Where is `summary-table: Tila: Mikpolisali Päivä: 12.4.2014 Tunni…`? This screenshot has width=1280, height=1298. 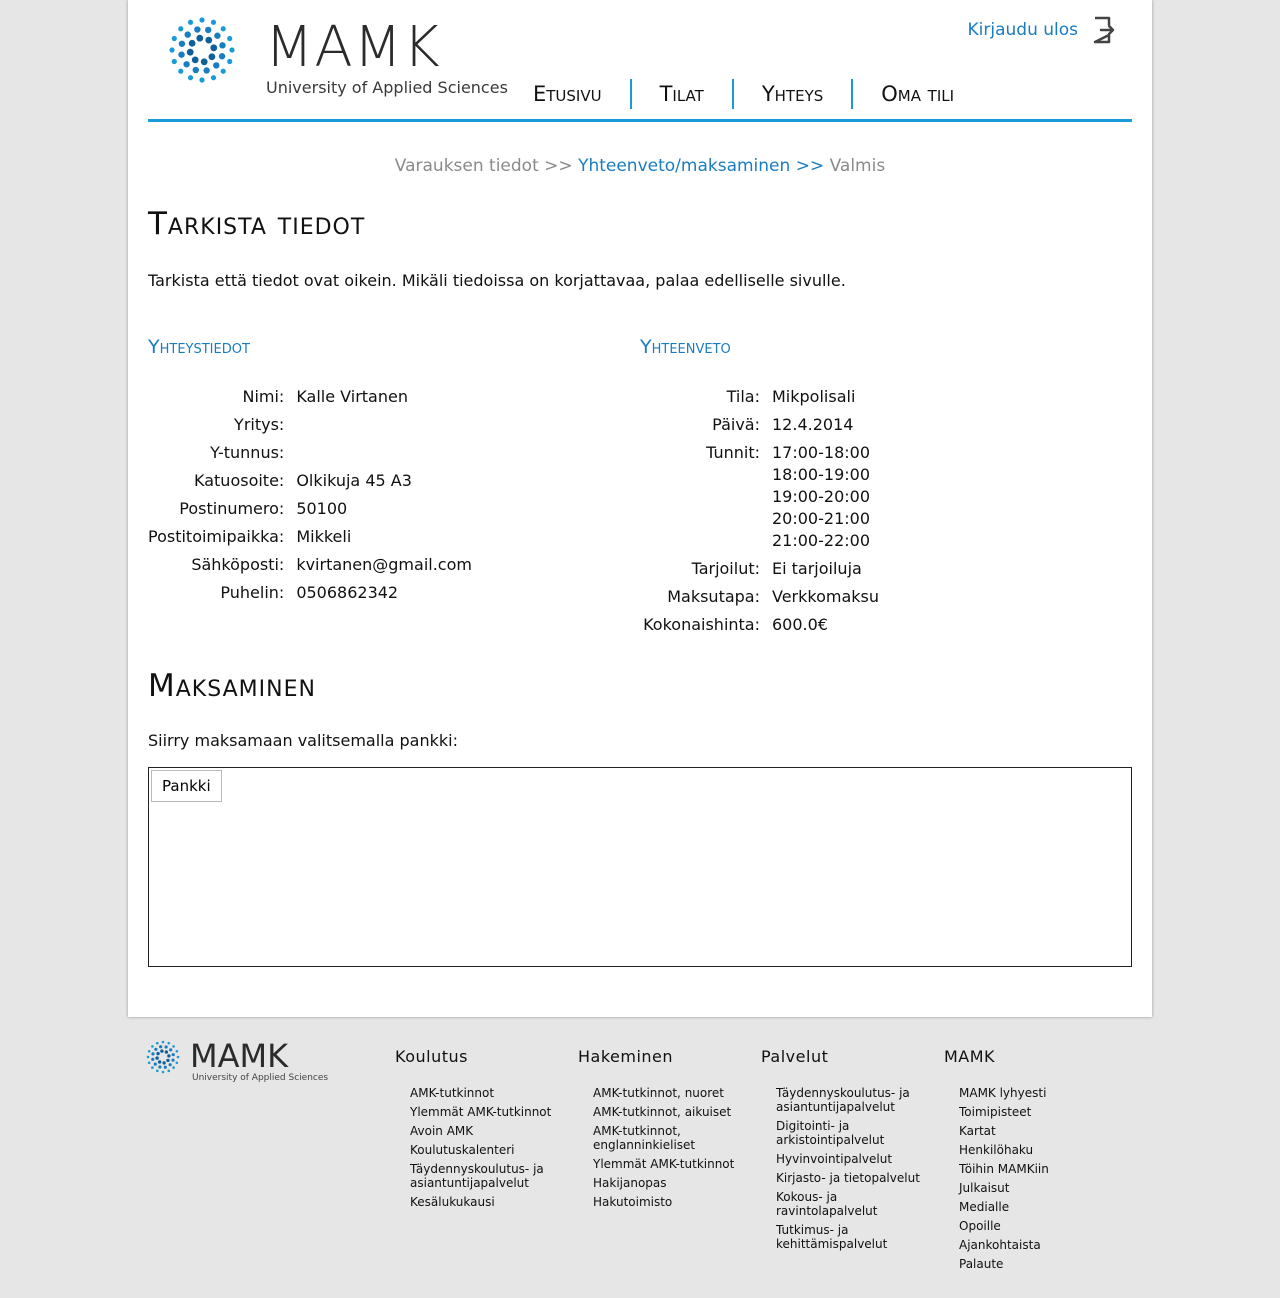
summary-table: Tila: Mikpolisali Päivä: 12.4.2014 Tunni… is located at coordinates (759, 514).